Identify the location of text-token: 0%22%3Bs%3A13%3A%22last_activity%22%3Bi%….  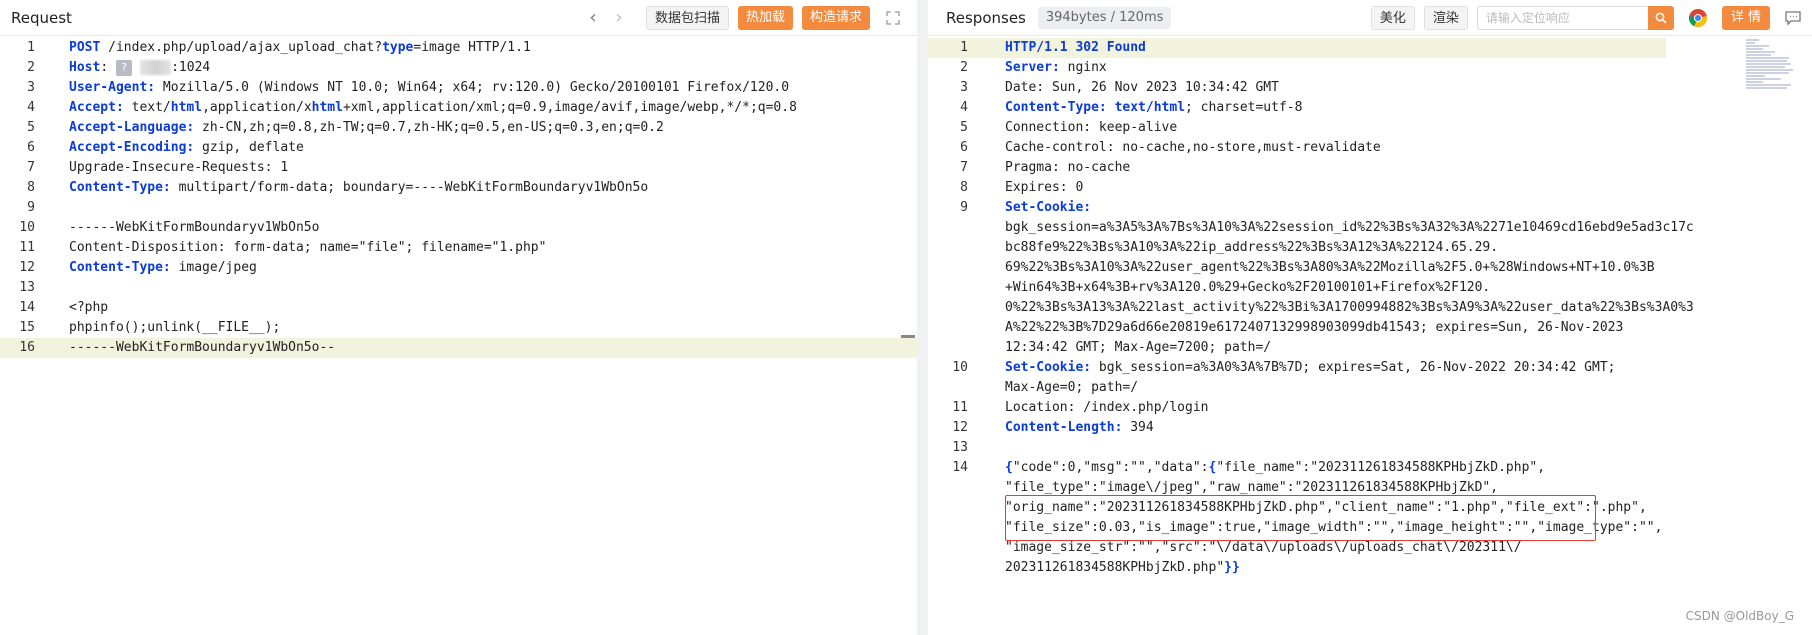
(1349, 307).